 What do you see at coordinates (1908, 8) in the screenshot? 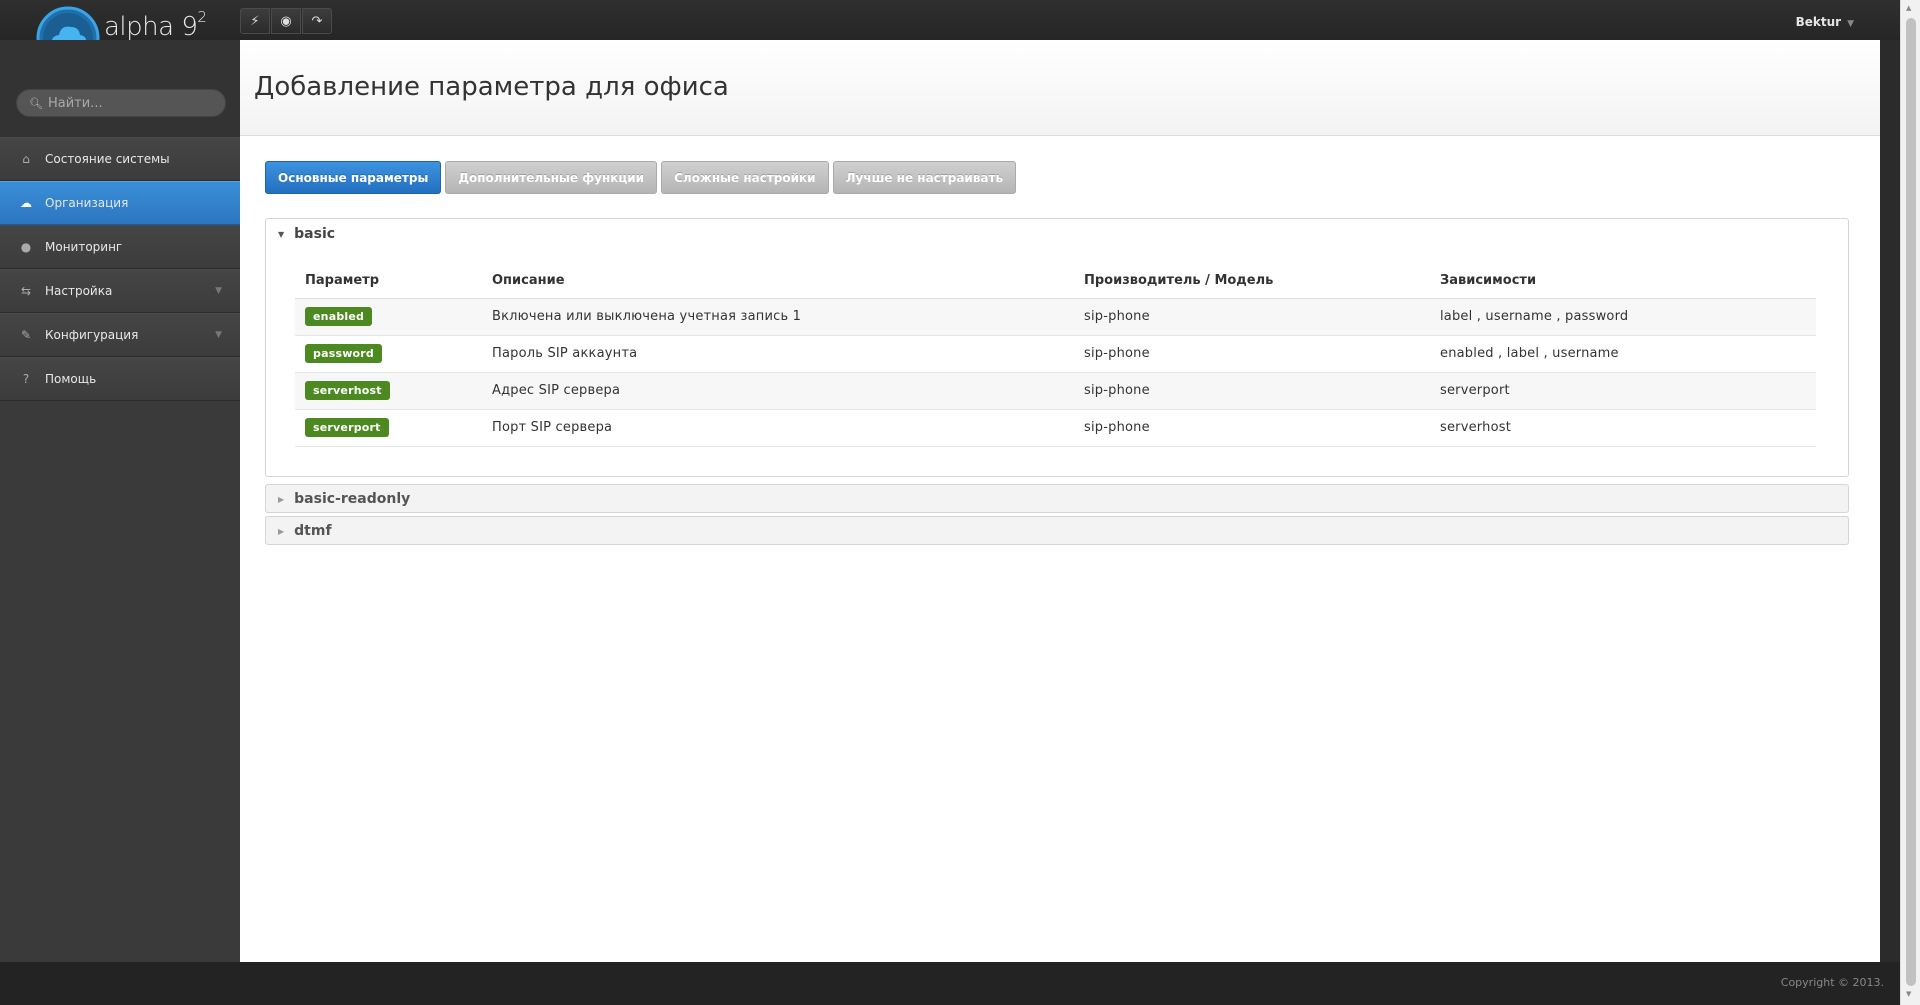
I see `scroll-up-icon: ▲` at bounding box center [1908, 8].